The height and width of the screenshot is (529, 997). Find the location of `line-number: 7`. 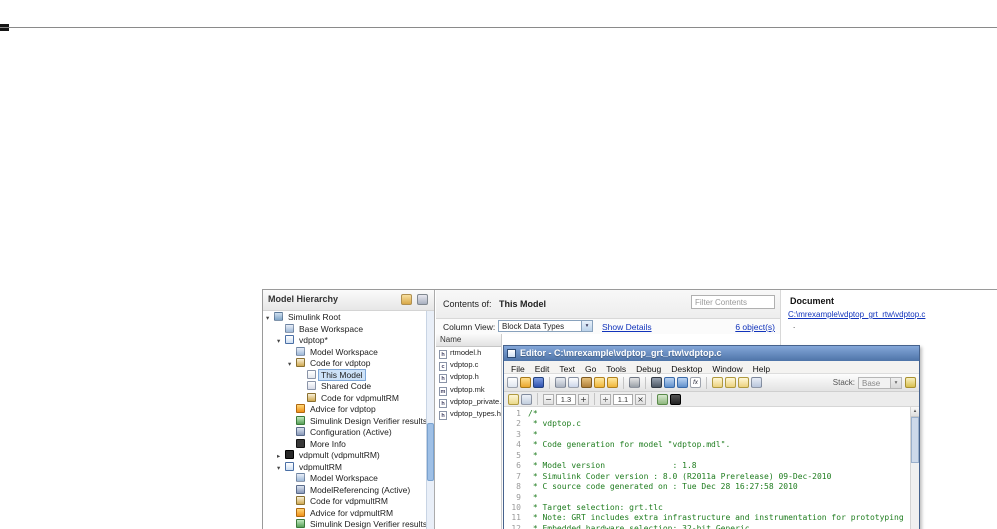

line-number: 7 is located at coordinates (518, 476).